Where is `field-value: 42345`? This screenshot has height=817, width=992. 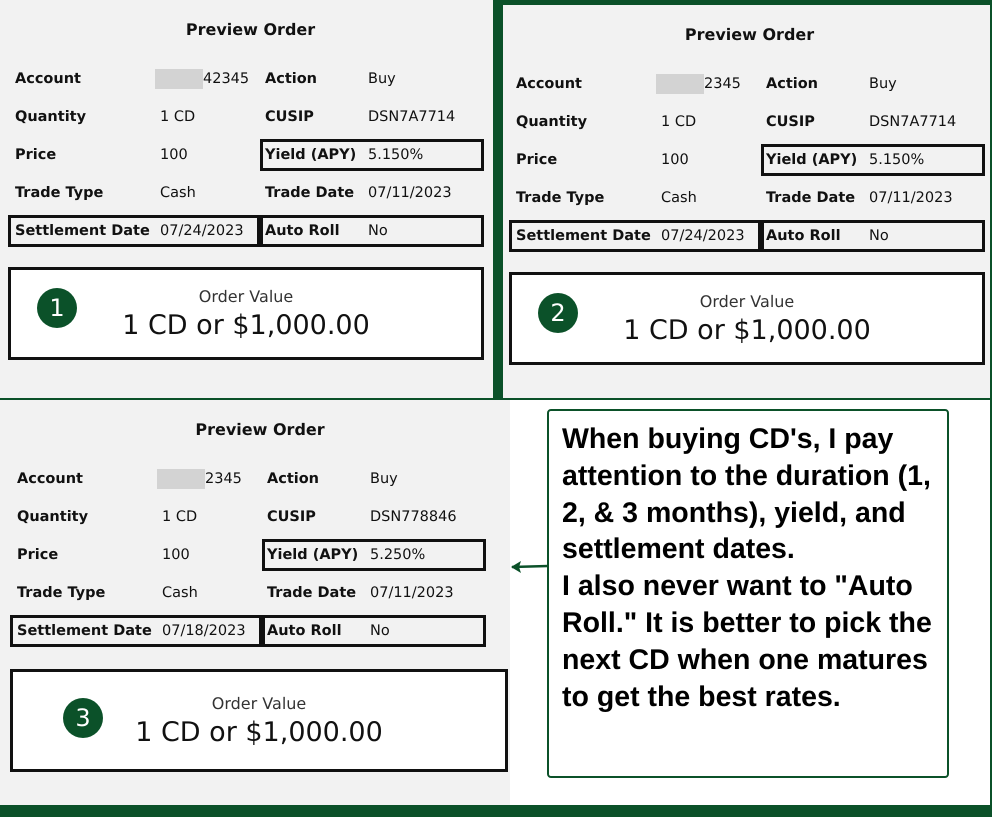
field-value: 42345 is located at coordinates (226, 79).